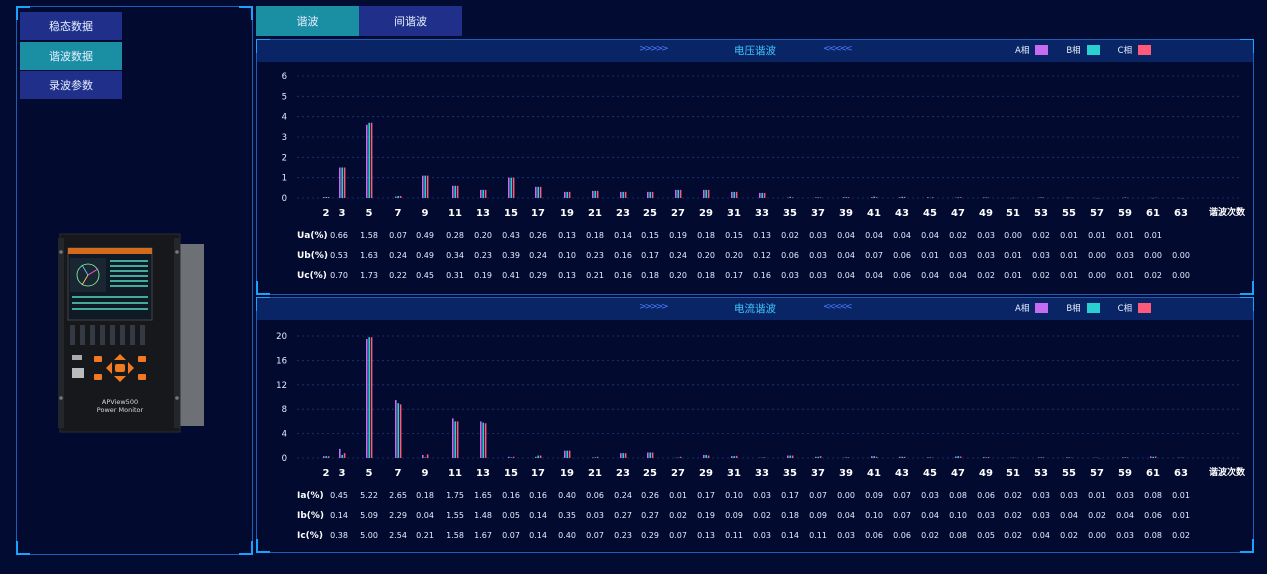 This screenshot has height=574, width=1267. What do you see at coordinates (623, 275) in the screenshot?
I see `voltage-table-cell: 0.16` at bounding box center [623, 275].